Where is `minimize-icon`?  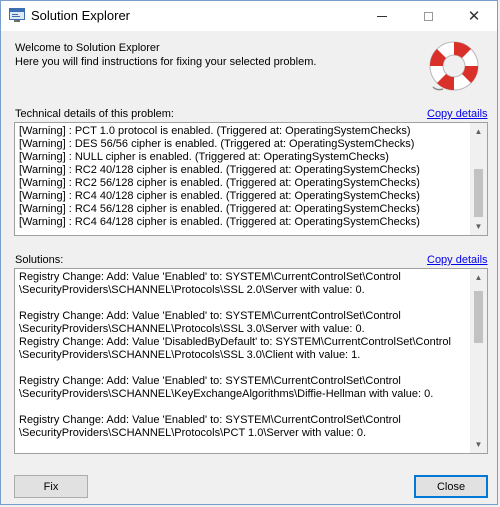 minimize-icon is located at coordinates (382, 16).